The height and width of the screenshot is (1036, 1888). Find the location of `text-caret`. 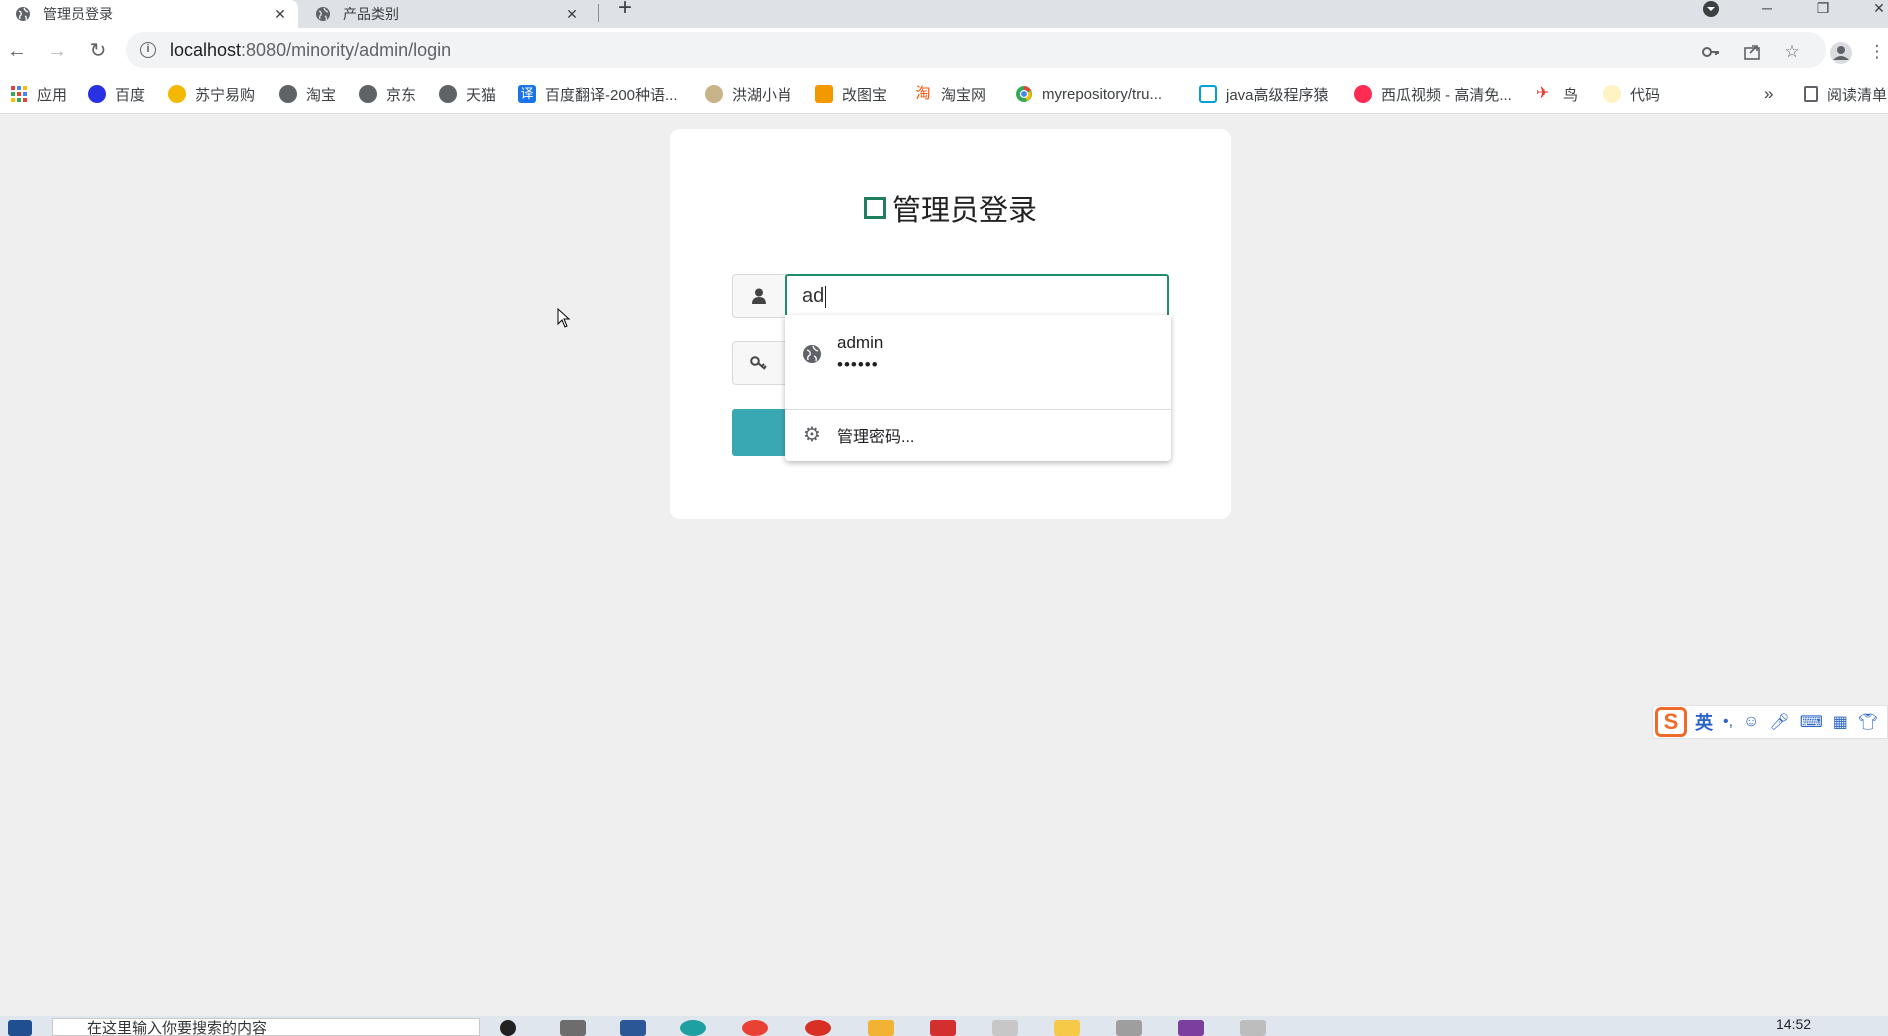

text-caret is located at coordinates (826, 296).